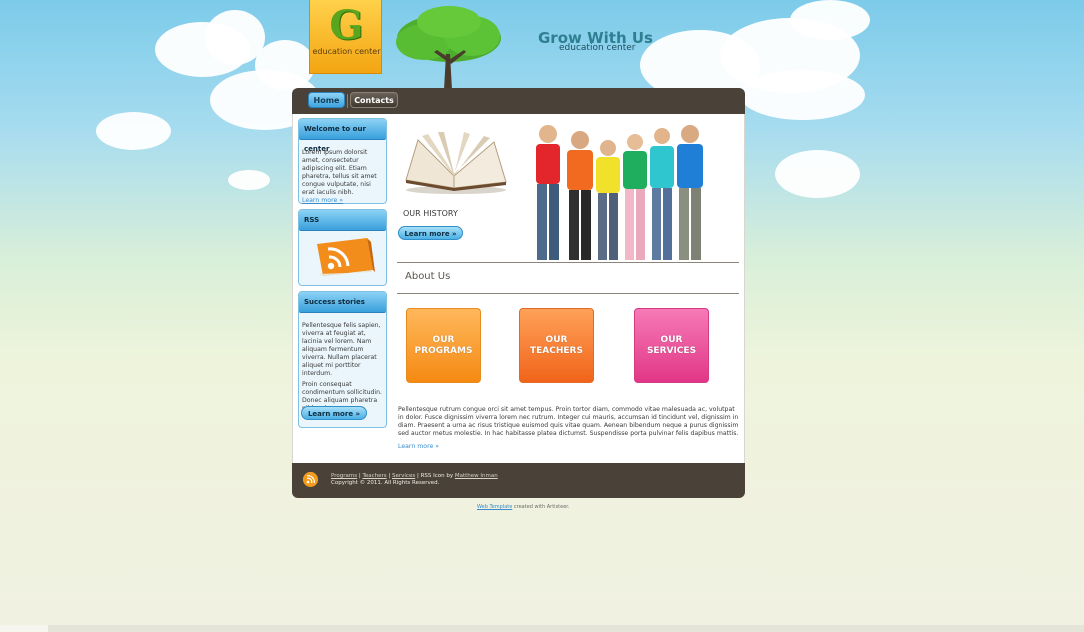 The width and height of the screenshot is (1084, 632). What do you see at coordinates (342, 220) in the screenshot?
I see `sidebar-rss-title: RSS` at bounding box center [342, 220].